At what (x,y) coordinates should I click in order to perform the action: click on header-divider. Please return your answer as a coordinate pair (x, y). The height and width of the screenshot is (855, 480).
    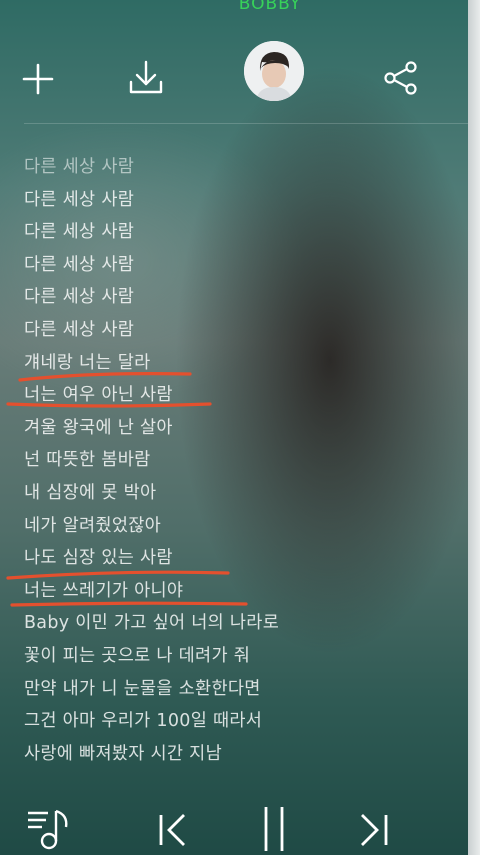
    Looking at the image, I should click on (246, 123).